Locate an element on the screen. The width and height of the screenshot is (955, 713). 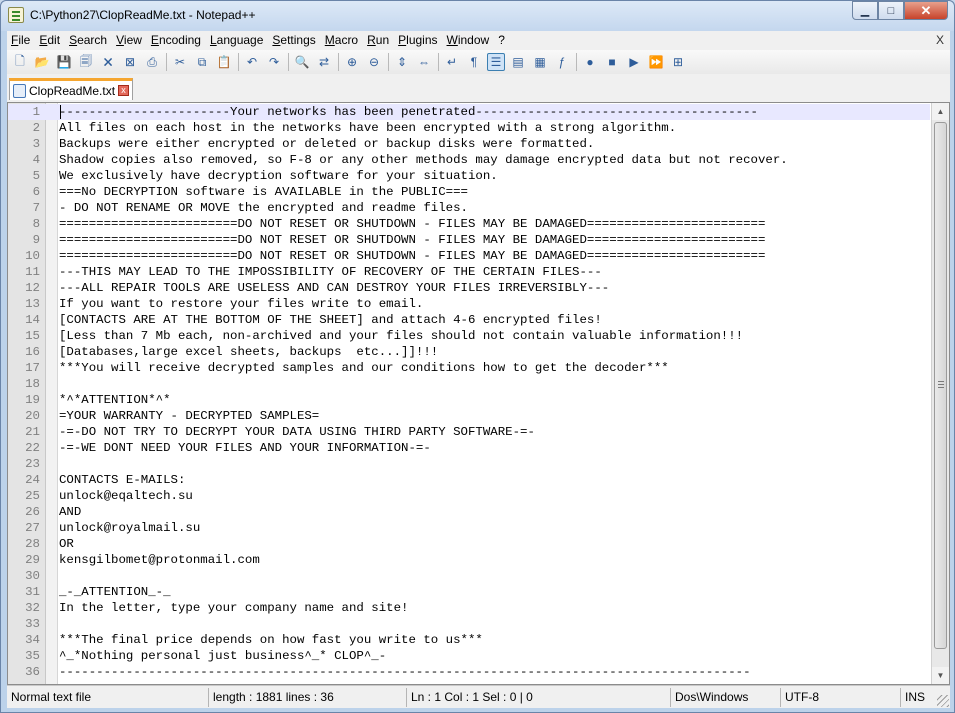
find-icon: 🔍 is located at coordinates (302, 62).